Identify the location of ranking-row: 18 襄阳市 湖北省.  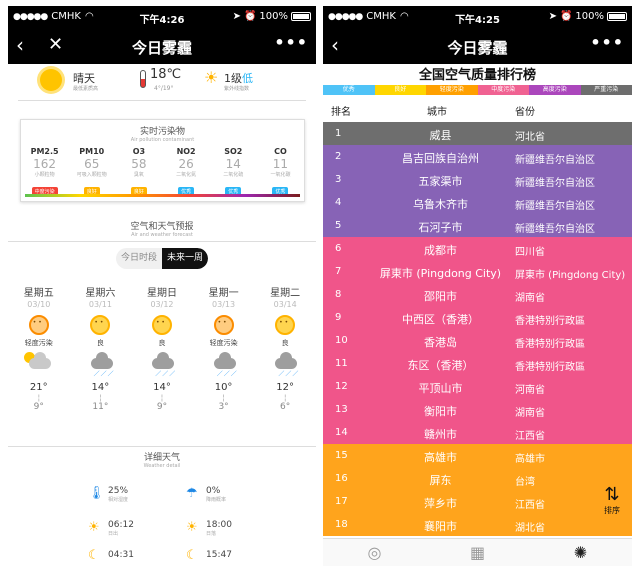
(477, 524).